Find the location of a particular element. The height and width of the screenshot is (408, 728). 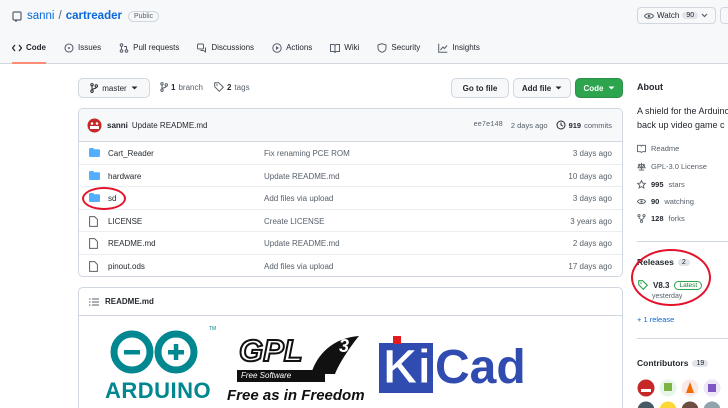

more-releases-link: + 1 release is located at coordinates (655, 319).